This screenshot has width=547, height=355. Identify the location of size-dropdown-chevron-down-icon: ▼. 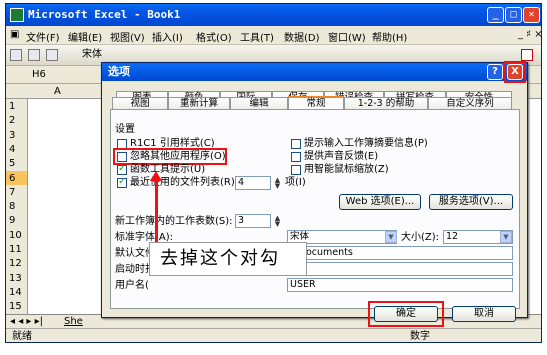
(506, 237).